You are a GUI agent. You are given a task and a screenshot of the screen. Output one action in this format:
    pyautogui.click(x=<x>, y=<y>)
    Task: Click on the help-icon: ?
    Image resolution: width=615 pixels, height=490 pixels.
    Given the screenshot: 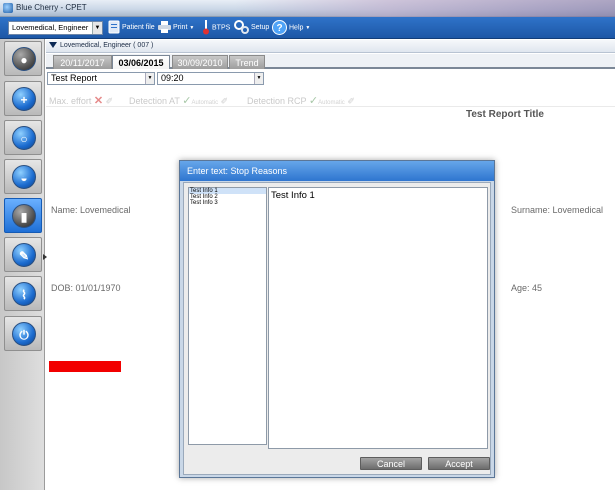 What is the action you would take?
    pyautogui.click(x=279, y=27)
    